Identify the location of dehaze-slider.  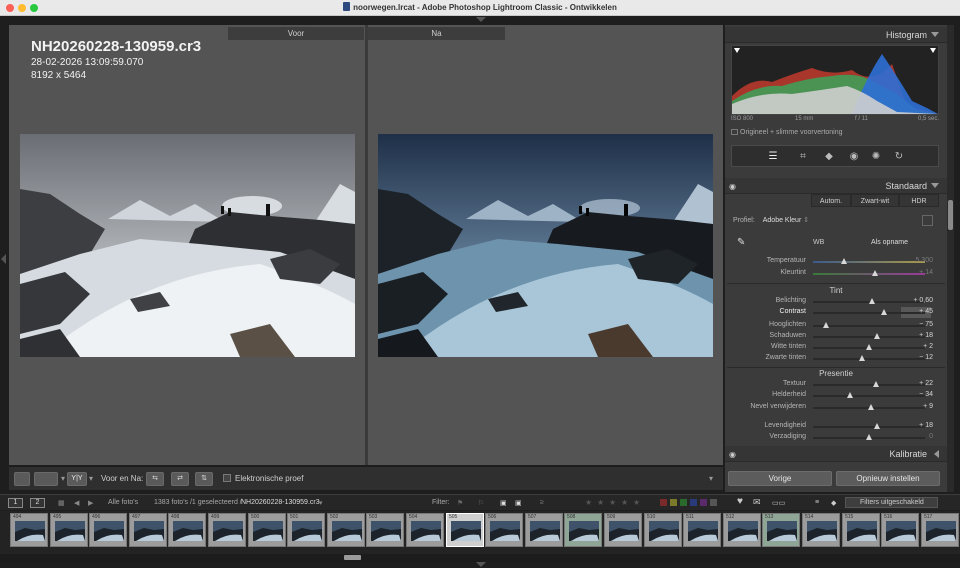
(869, 407).